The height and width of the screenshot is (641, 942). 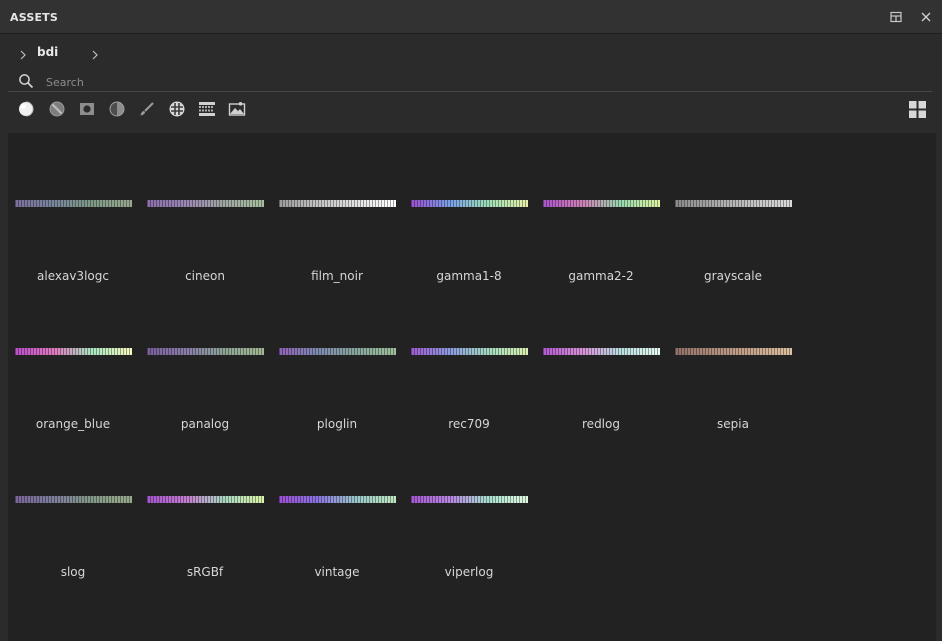 I want to click on asset-name: orange_blue, so click(x=73, y=424).